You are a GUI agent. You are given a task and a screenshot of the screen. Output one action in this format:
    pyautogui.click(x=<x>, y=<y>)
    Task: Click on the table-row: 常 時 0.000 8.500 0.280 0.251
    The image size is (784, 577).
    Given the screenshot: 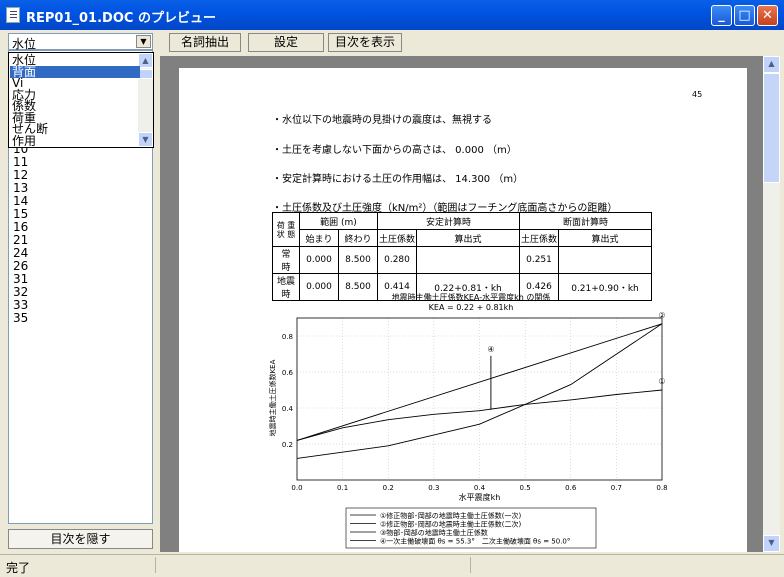 What is the action you would take?
    pyautogui.click(x=462, y=260)
    